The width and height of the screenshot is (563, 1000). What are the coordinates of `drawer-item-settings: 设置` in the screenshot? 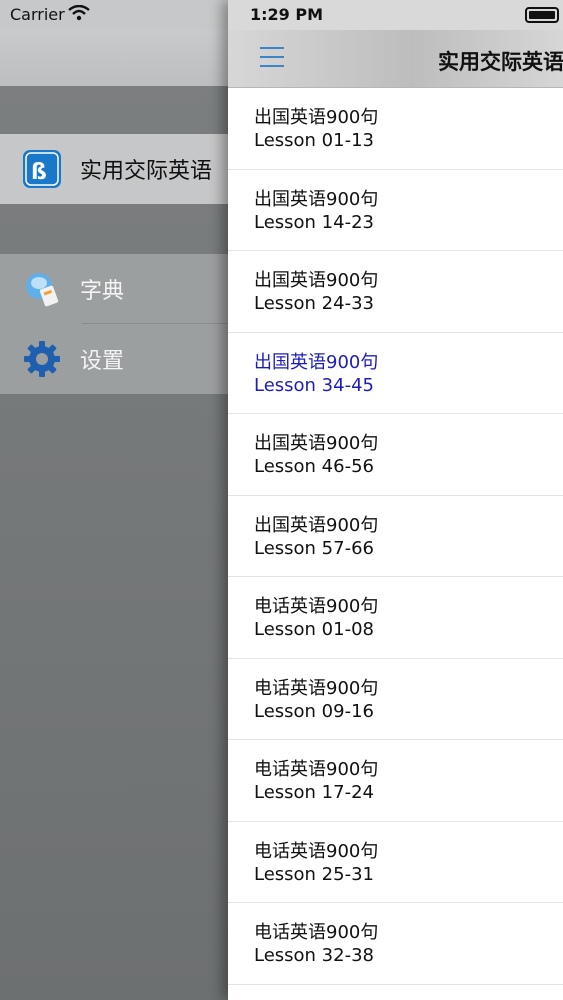 It's located at (117, 359).